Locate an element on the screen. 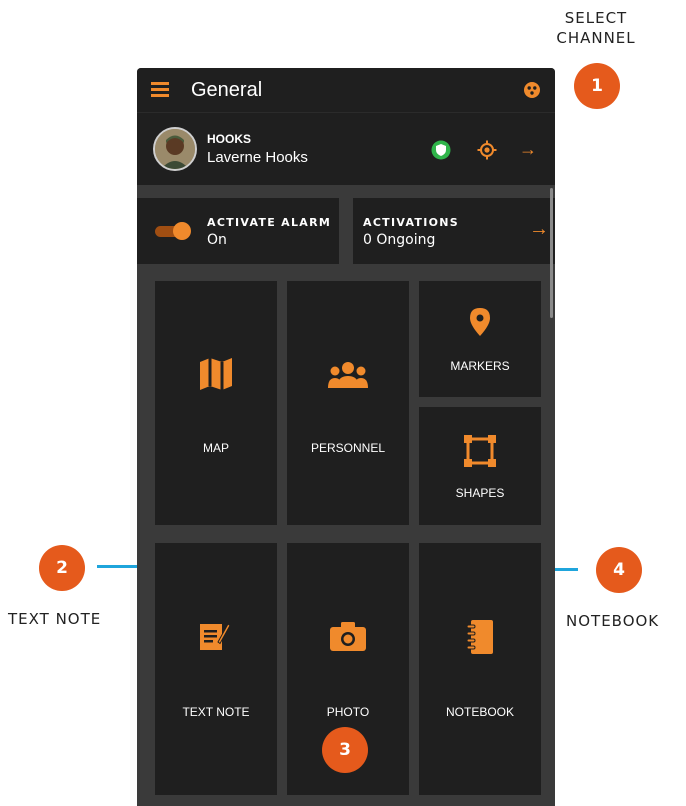  markers-tile: MARKERS is located at coordinates (480, 339).